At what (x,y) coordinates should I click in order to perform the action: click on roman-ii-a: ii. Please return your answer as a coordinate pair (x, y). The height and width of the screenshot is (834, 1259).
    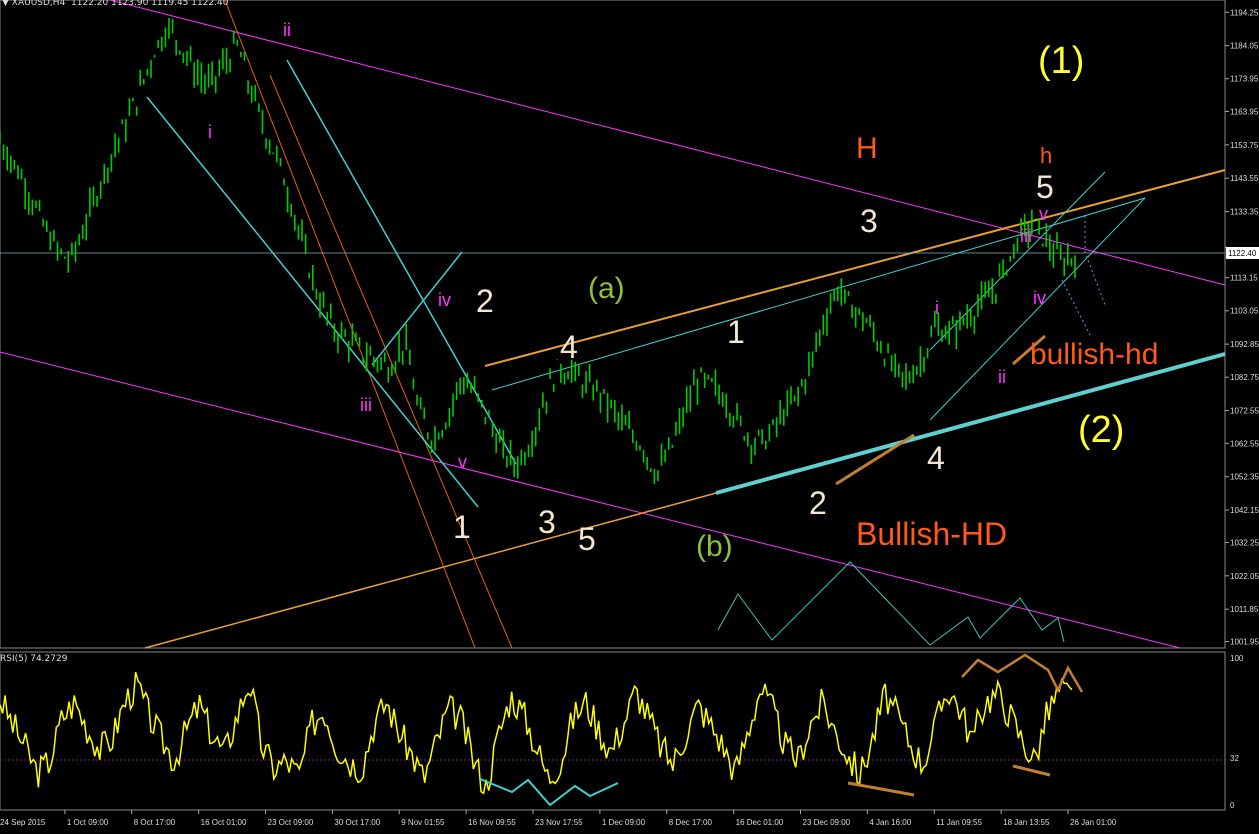
    Looking at the image, I should click on (287, 30).